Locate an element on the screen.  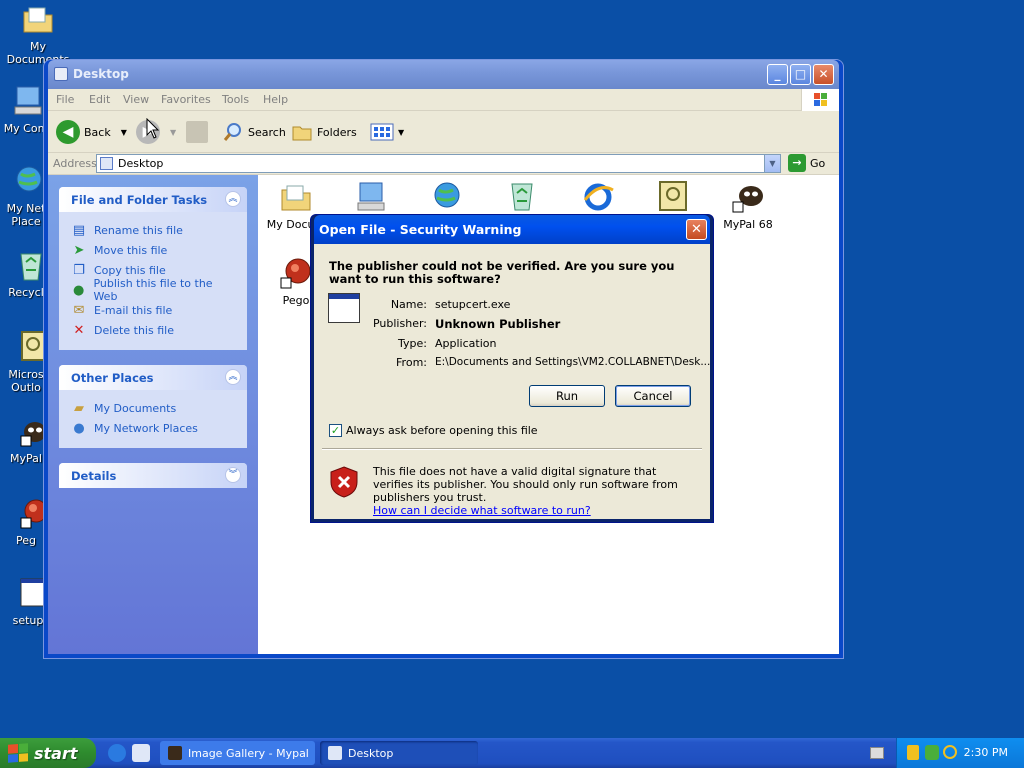
expand-chevron-icon: ︾ is located at coordinates (233, 475).